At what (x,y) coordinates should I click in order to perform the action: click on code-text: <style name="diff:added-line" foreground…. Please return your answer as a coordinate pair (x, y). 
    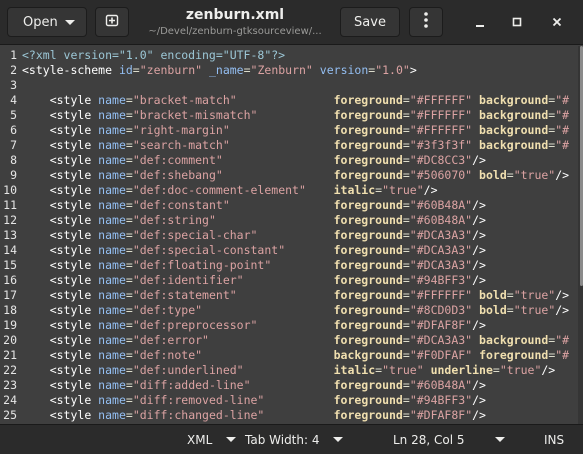
    Looking at the image, I should click on (254, 385).